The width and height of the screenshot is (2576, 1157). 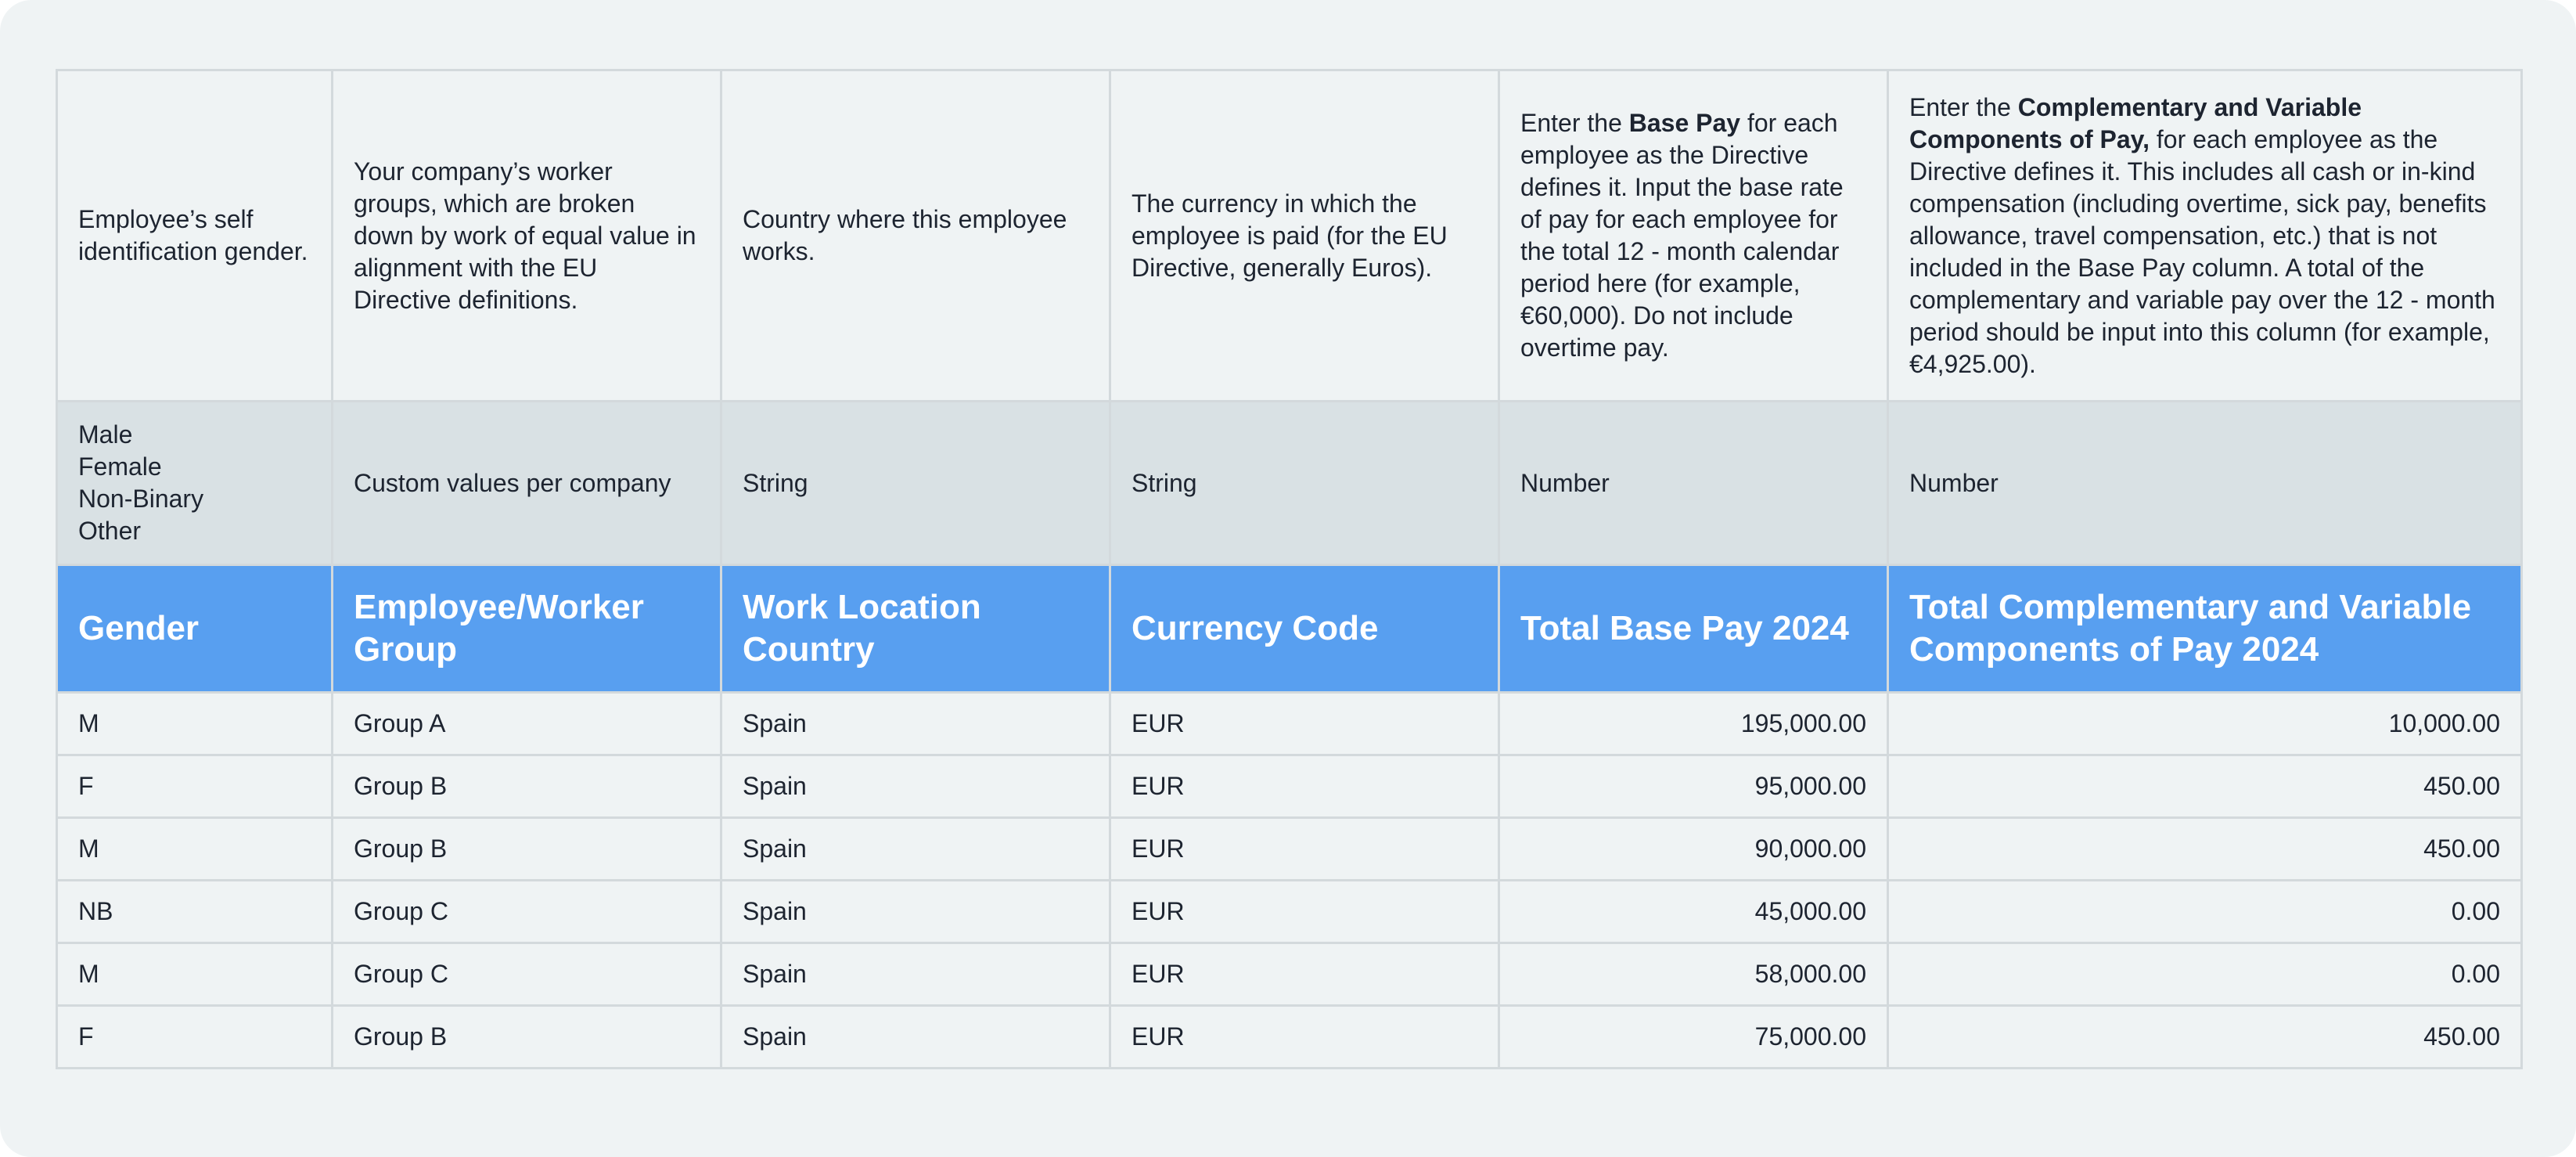 I want to click on table-row: M Group C Spain EUR 58,000.00 0.00, so click(x=1289, y=974).